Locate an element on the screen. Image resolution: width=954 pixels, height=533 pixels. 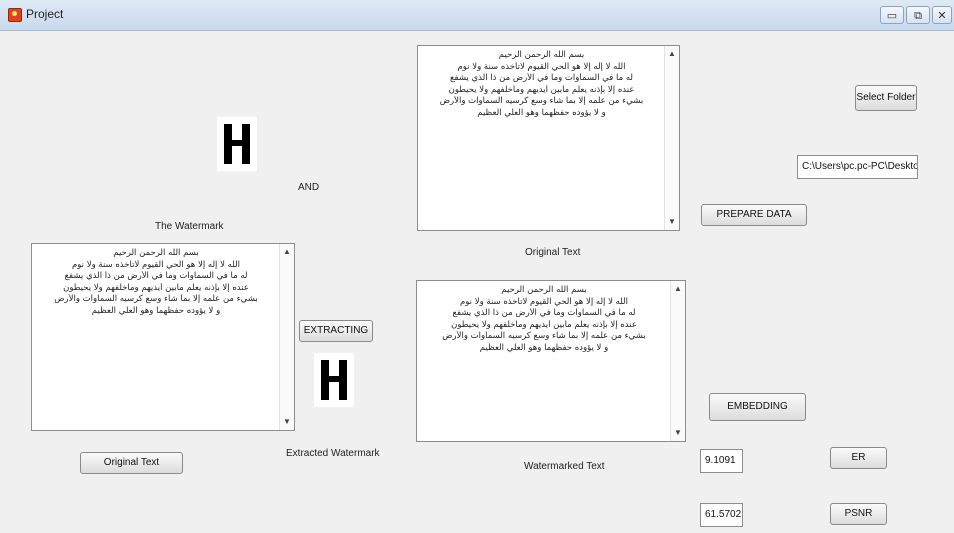
extracted-watermark-image is located at coordinates (334, 380).